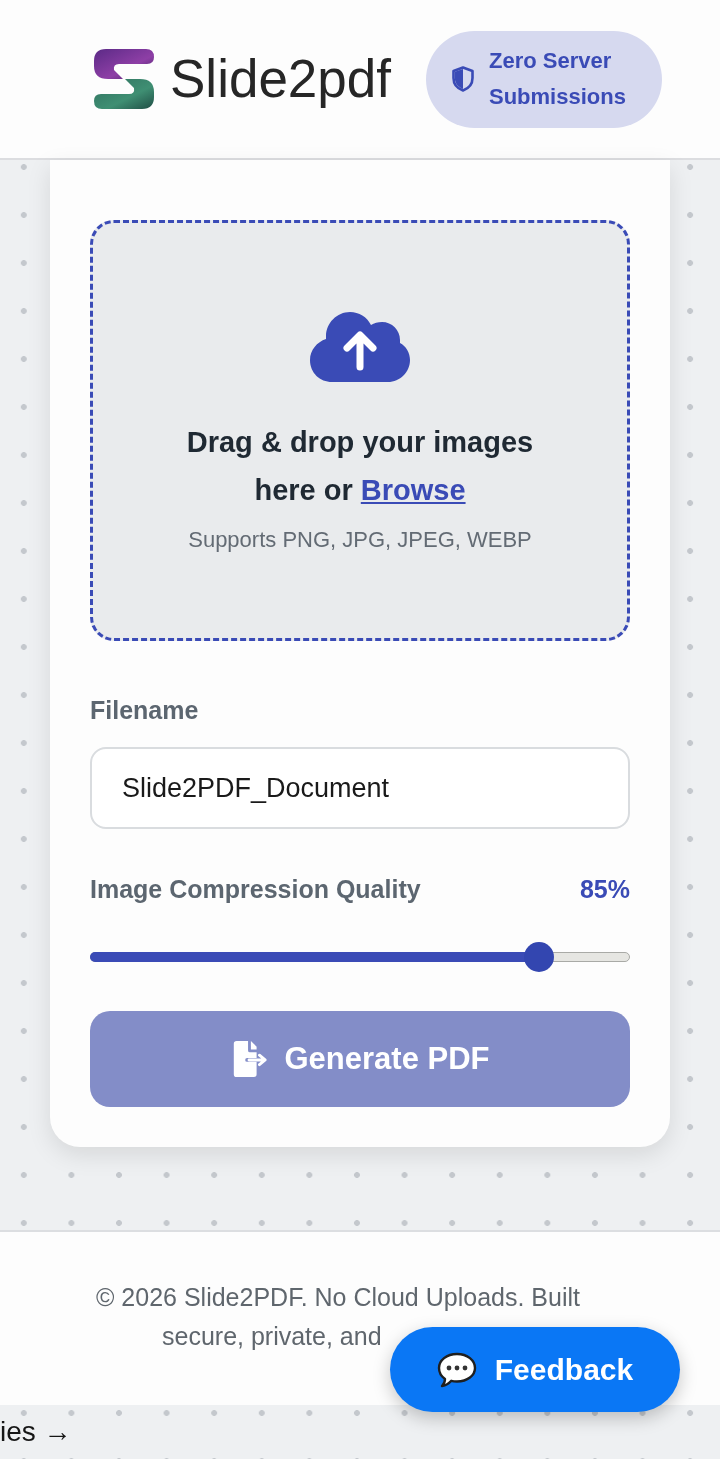  Describe the element at coordinates (558, 79) in the screenshot. I see `badge-text: Zero Server Submissions` at that location.